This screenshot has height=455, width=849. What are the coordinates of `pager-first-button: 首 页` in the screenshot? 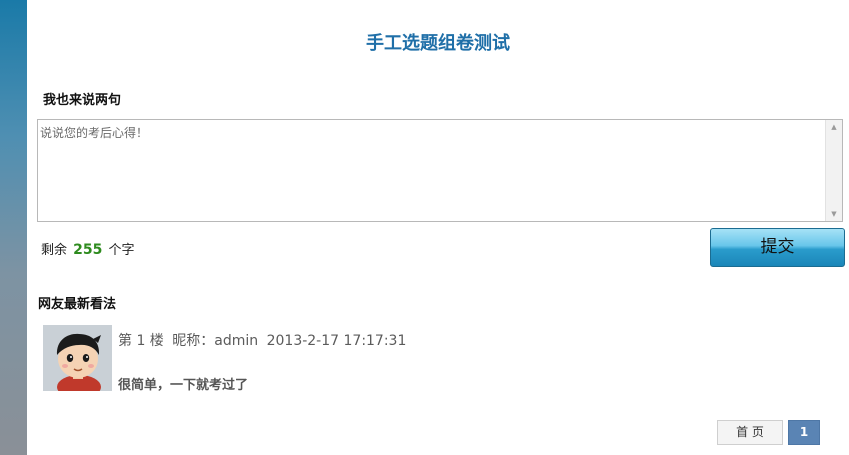 It's located at (750, 432).